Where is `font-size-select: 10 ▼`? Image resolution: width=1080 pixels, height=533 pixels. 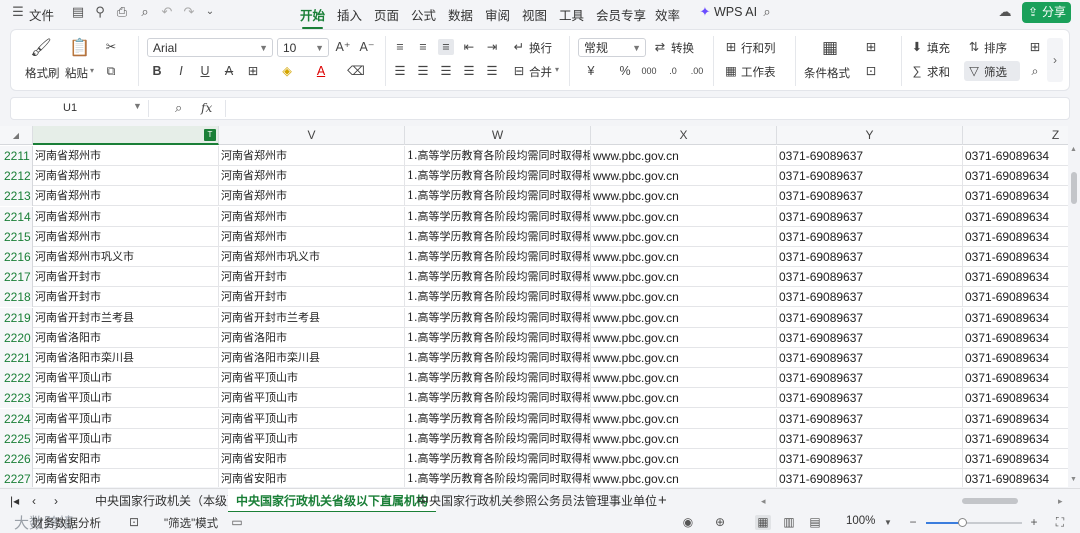
font-size-select: 10 ▼ is located at coordinates (303, 47).